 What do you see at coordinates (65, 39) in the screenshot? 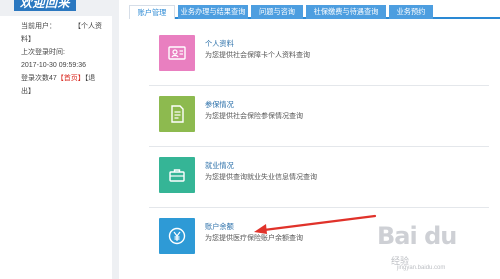
I see `profile-link-cont: 料】` at bounding box center [65, 39].